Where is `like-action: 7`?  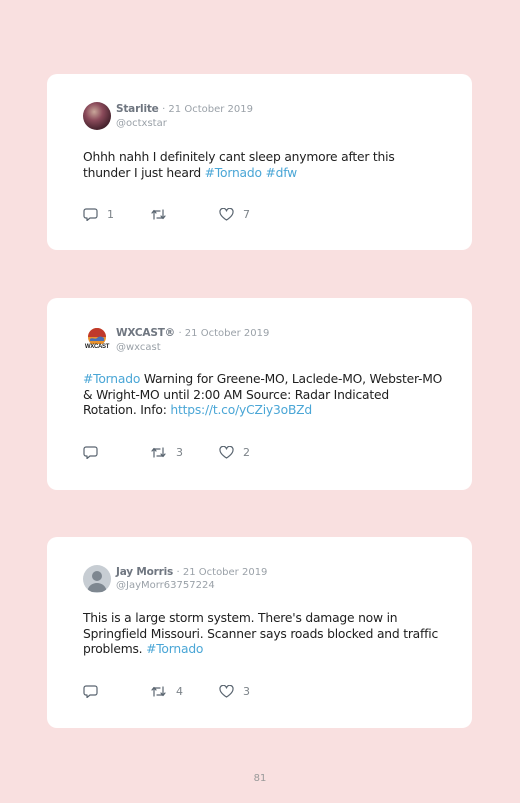
like-action: 7 is located at coordinates (234, 214).